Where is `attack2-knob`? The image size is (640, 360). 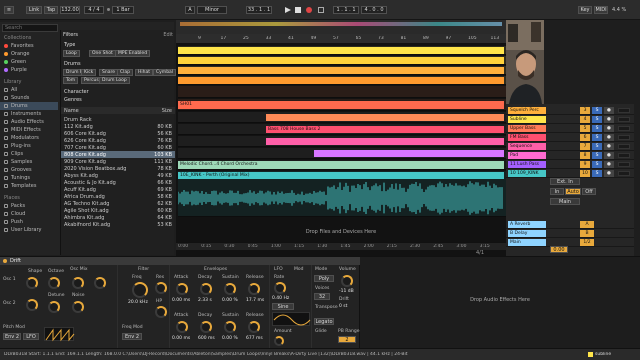
attack2-knob is located at coordinates (182, 327).